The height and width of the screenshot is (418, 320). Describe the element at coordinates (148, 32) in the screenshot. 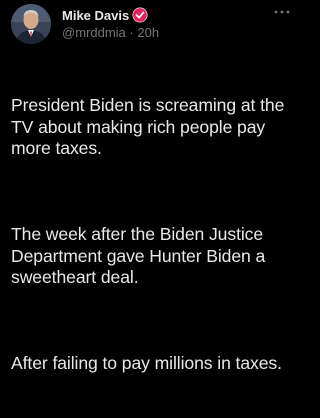

I see `timestamp: 20h` at that location.